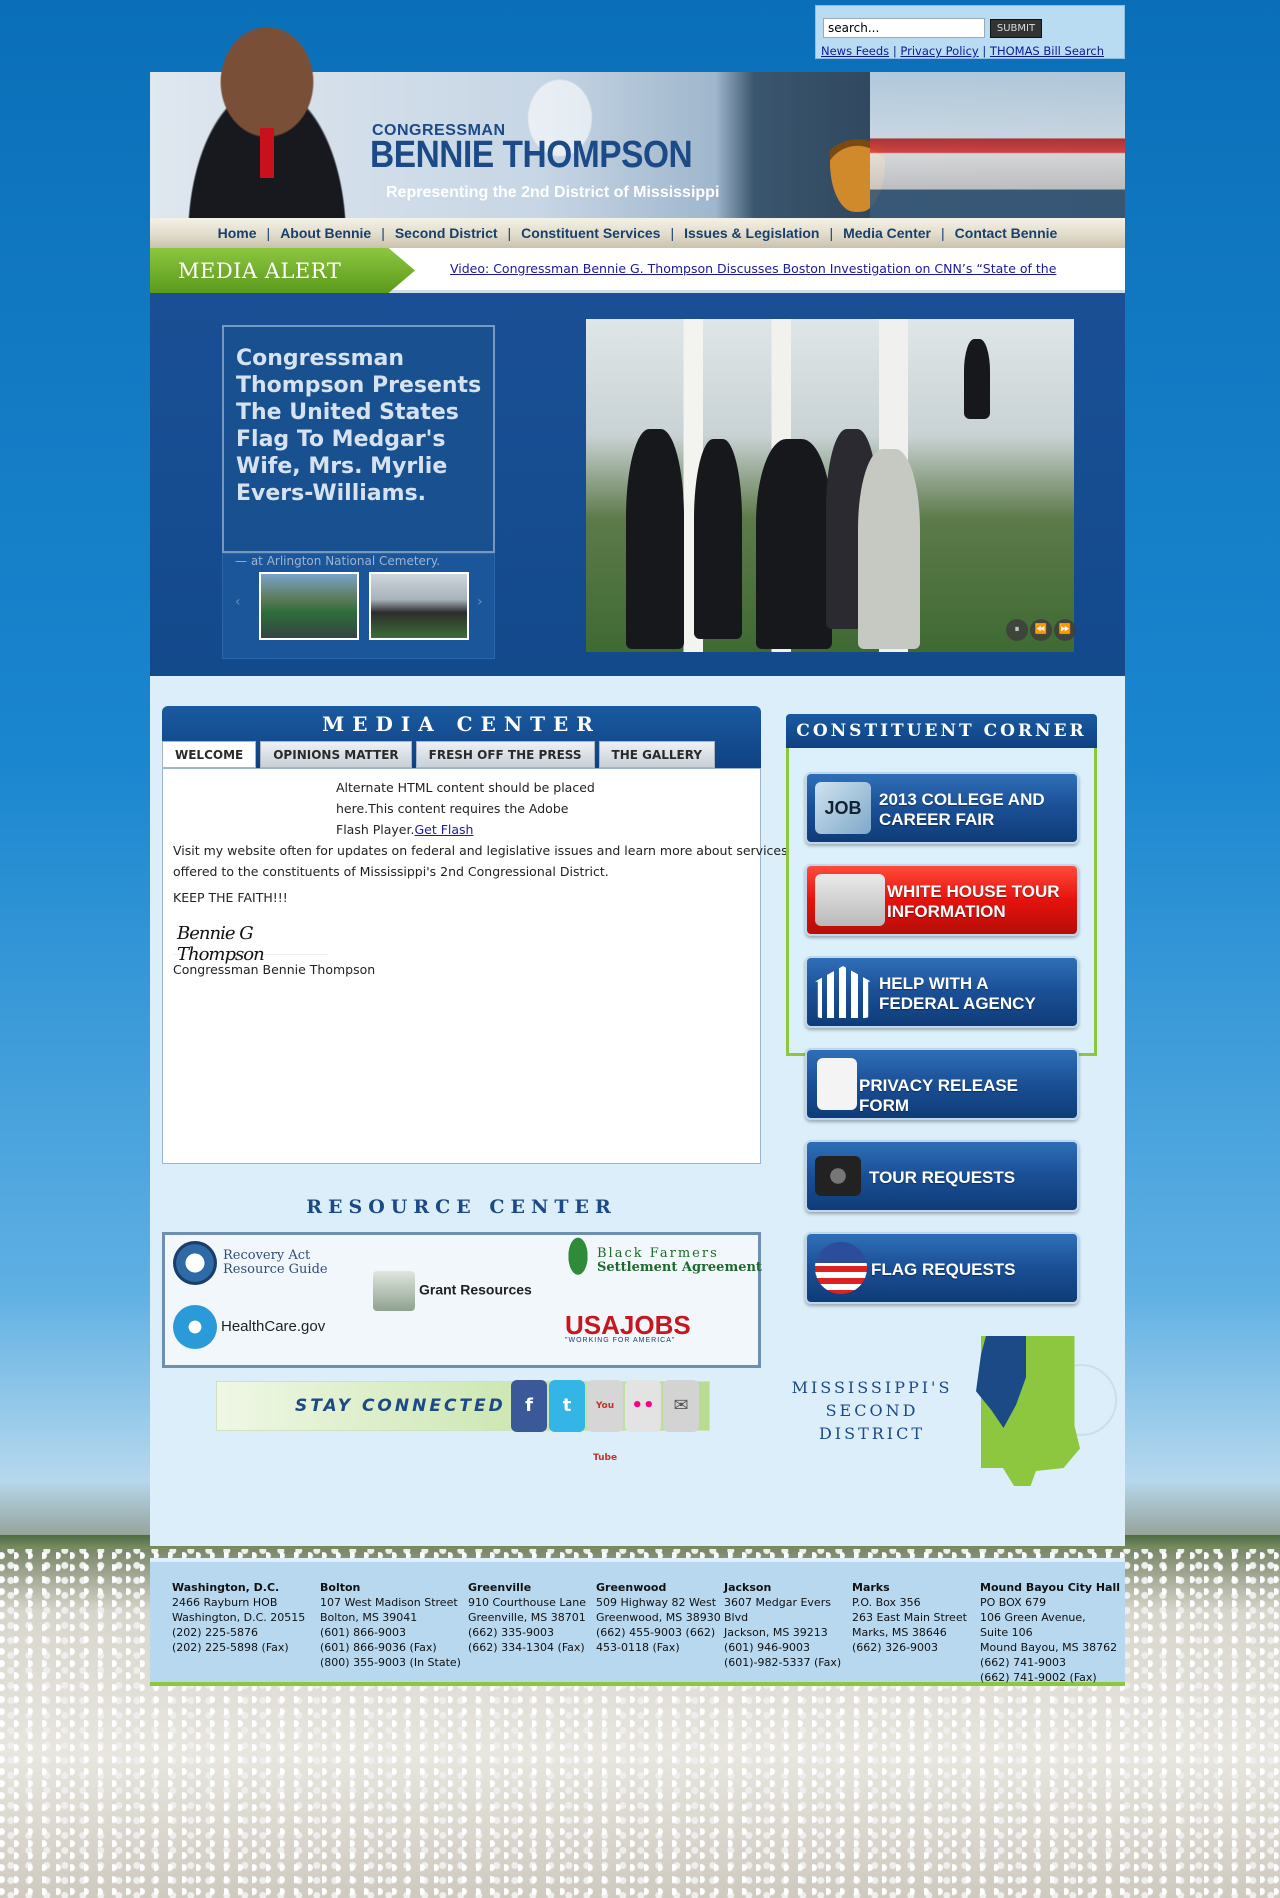  I want to click on nav-constituent-services: Constituent Services, so click(590, 233).